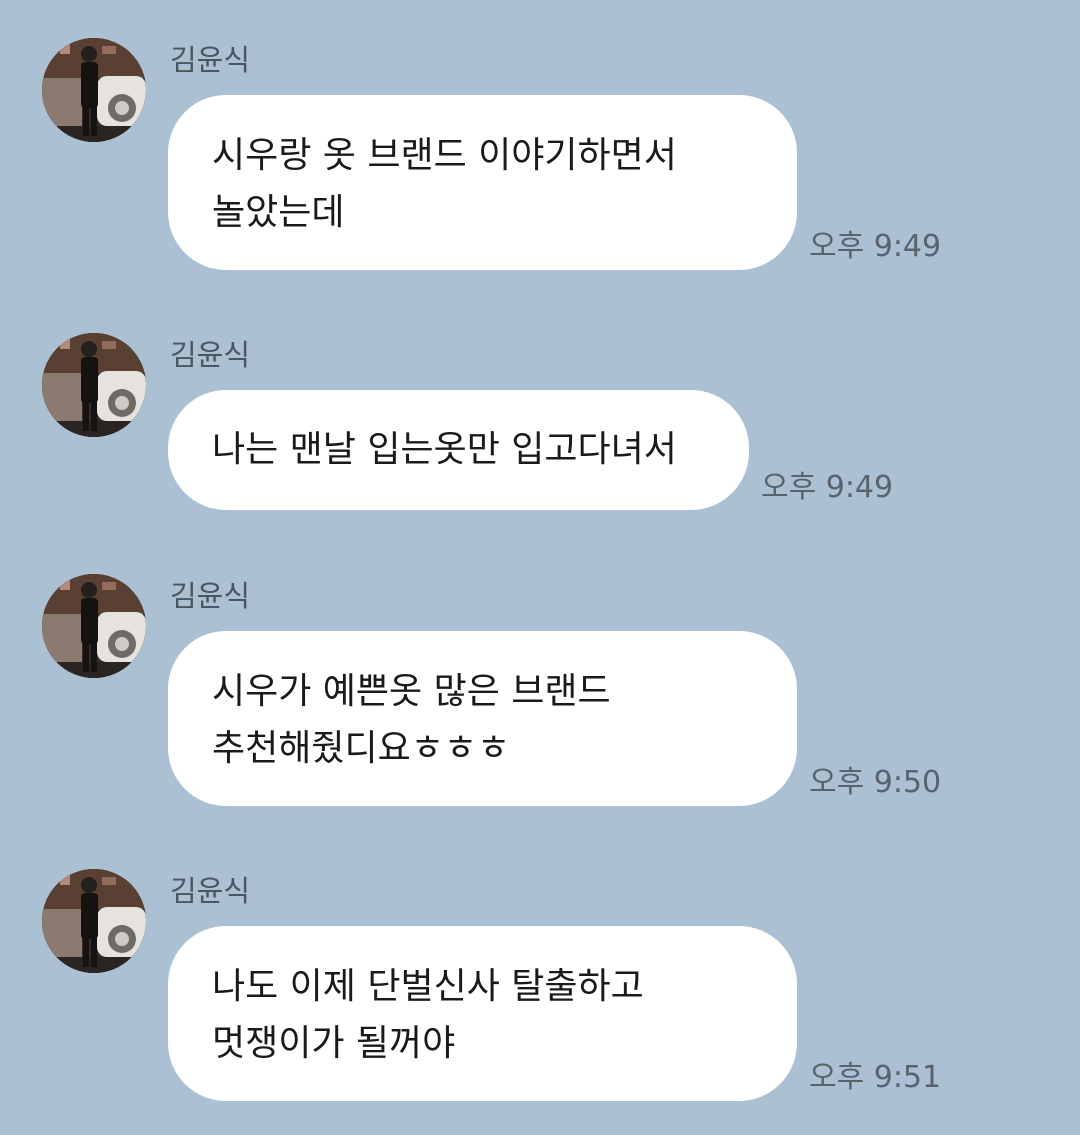 This screenshot has height=1135, width=1080. Describe the element at coordinates (278, 212) in the screenshot. I see `message-text-line: 놀았는데` at that location.